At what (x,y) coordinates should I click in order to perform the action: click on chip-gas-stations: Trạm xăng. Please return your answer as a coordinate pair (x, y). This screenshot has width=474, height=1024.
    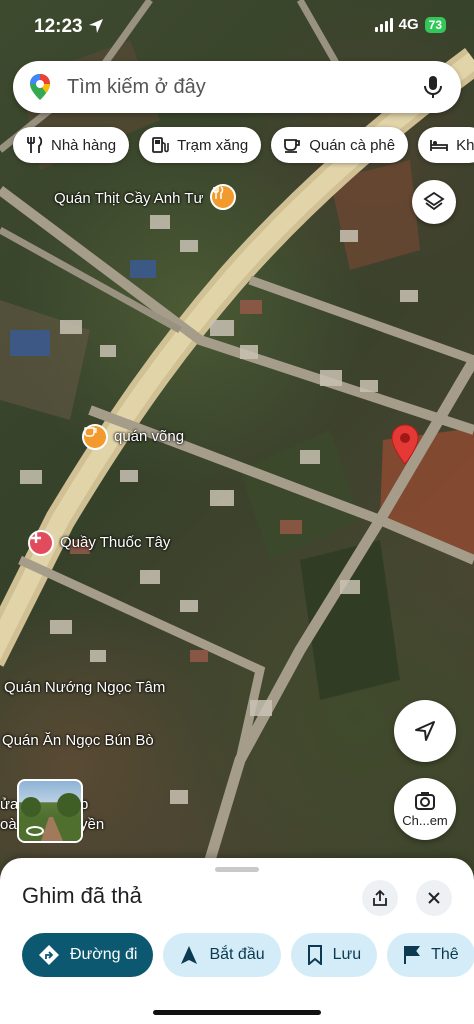
    Looking at the image, I should click on (200, 145).